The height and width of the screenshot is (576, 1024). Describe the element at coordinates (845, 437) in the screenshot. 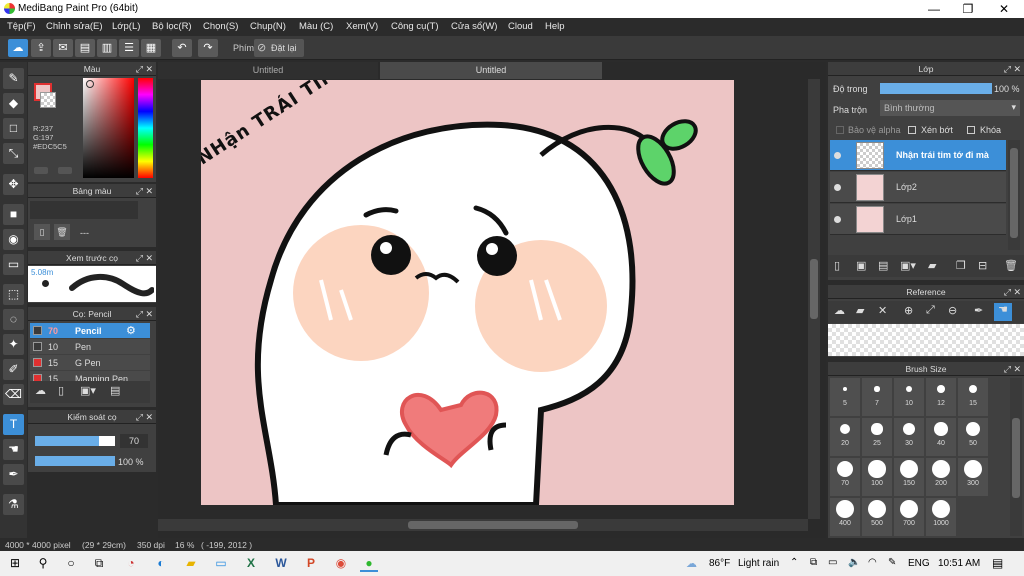

I see `brush-size-option: 20` at that location.